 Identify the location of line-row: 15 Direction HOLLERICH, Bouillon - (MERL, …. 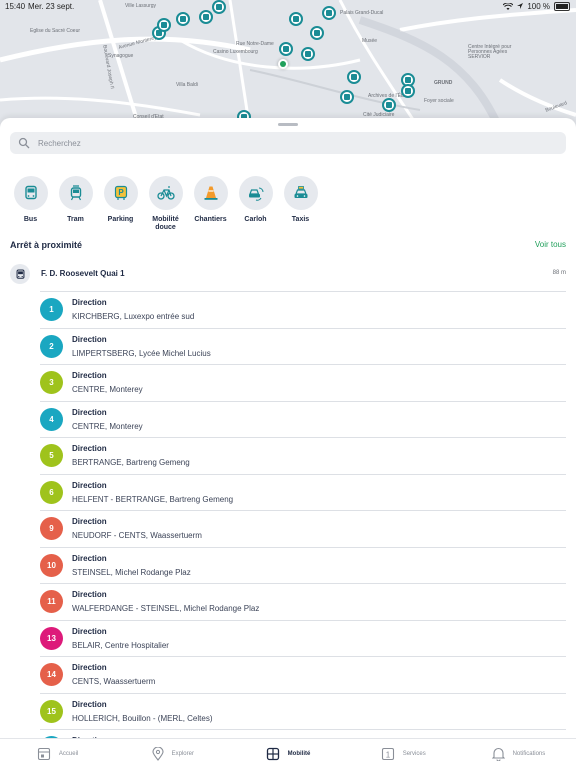
(303, 711).